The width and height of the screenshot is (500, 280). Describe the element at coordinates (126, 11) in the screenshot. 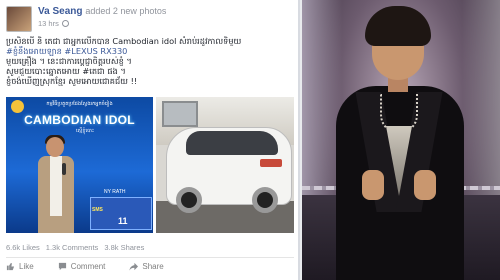

I see `post-action: added 2 new photos` at that location.